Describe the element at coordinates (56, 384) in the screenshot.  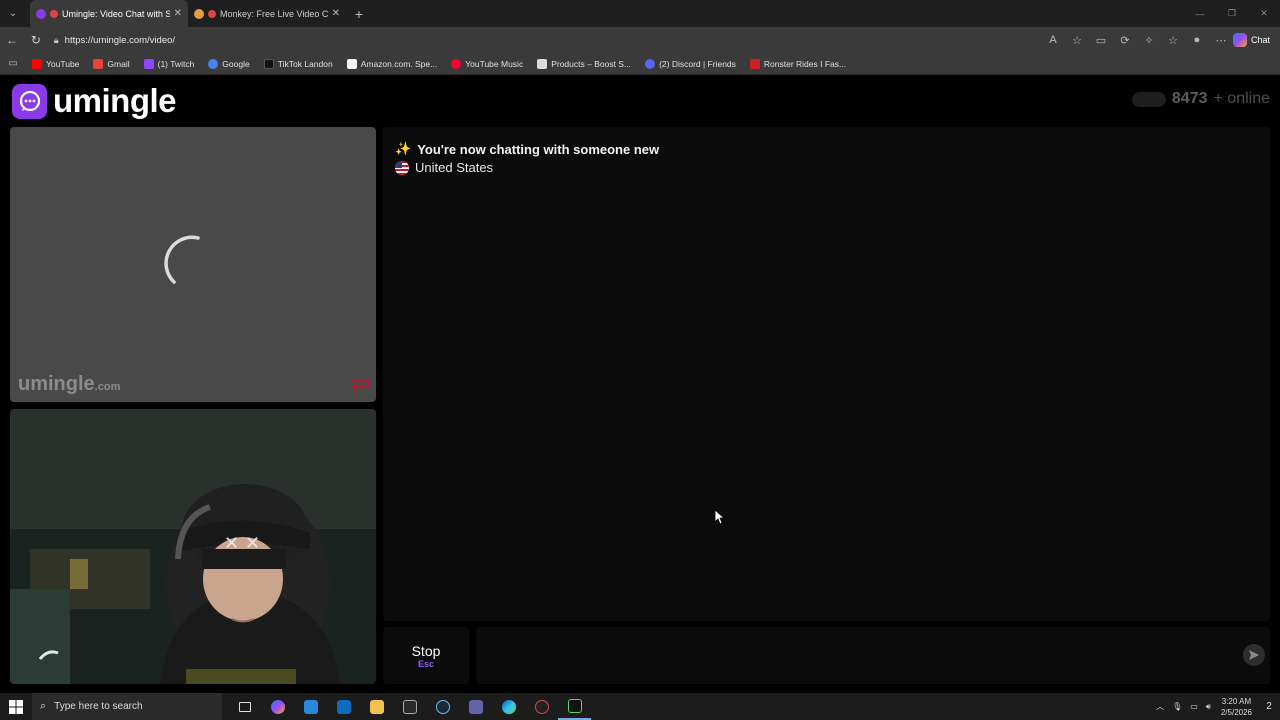
I see `watermark-brand: umingle` at that location.